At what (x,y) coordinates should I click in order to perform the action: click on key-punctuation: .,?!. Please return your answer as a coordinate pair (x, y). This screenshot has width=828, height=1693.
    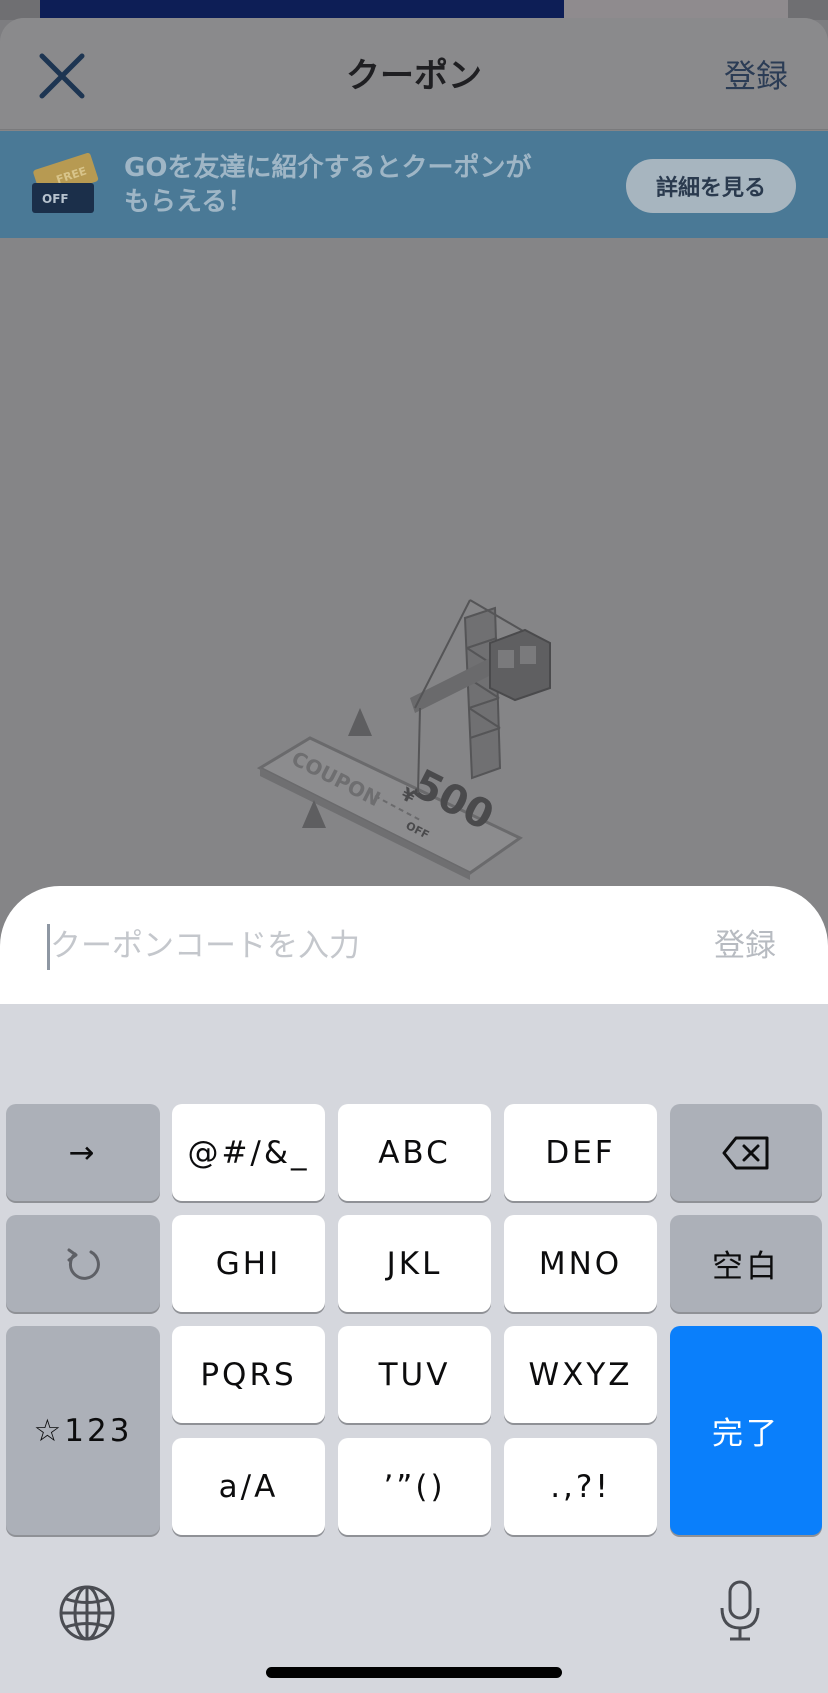
    Looking at the image, I should click on (580, 1486).